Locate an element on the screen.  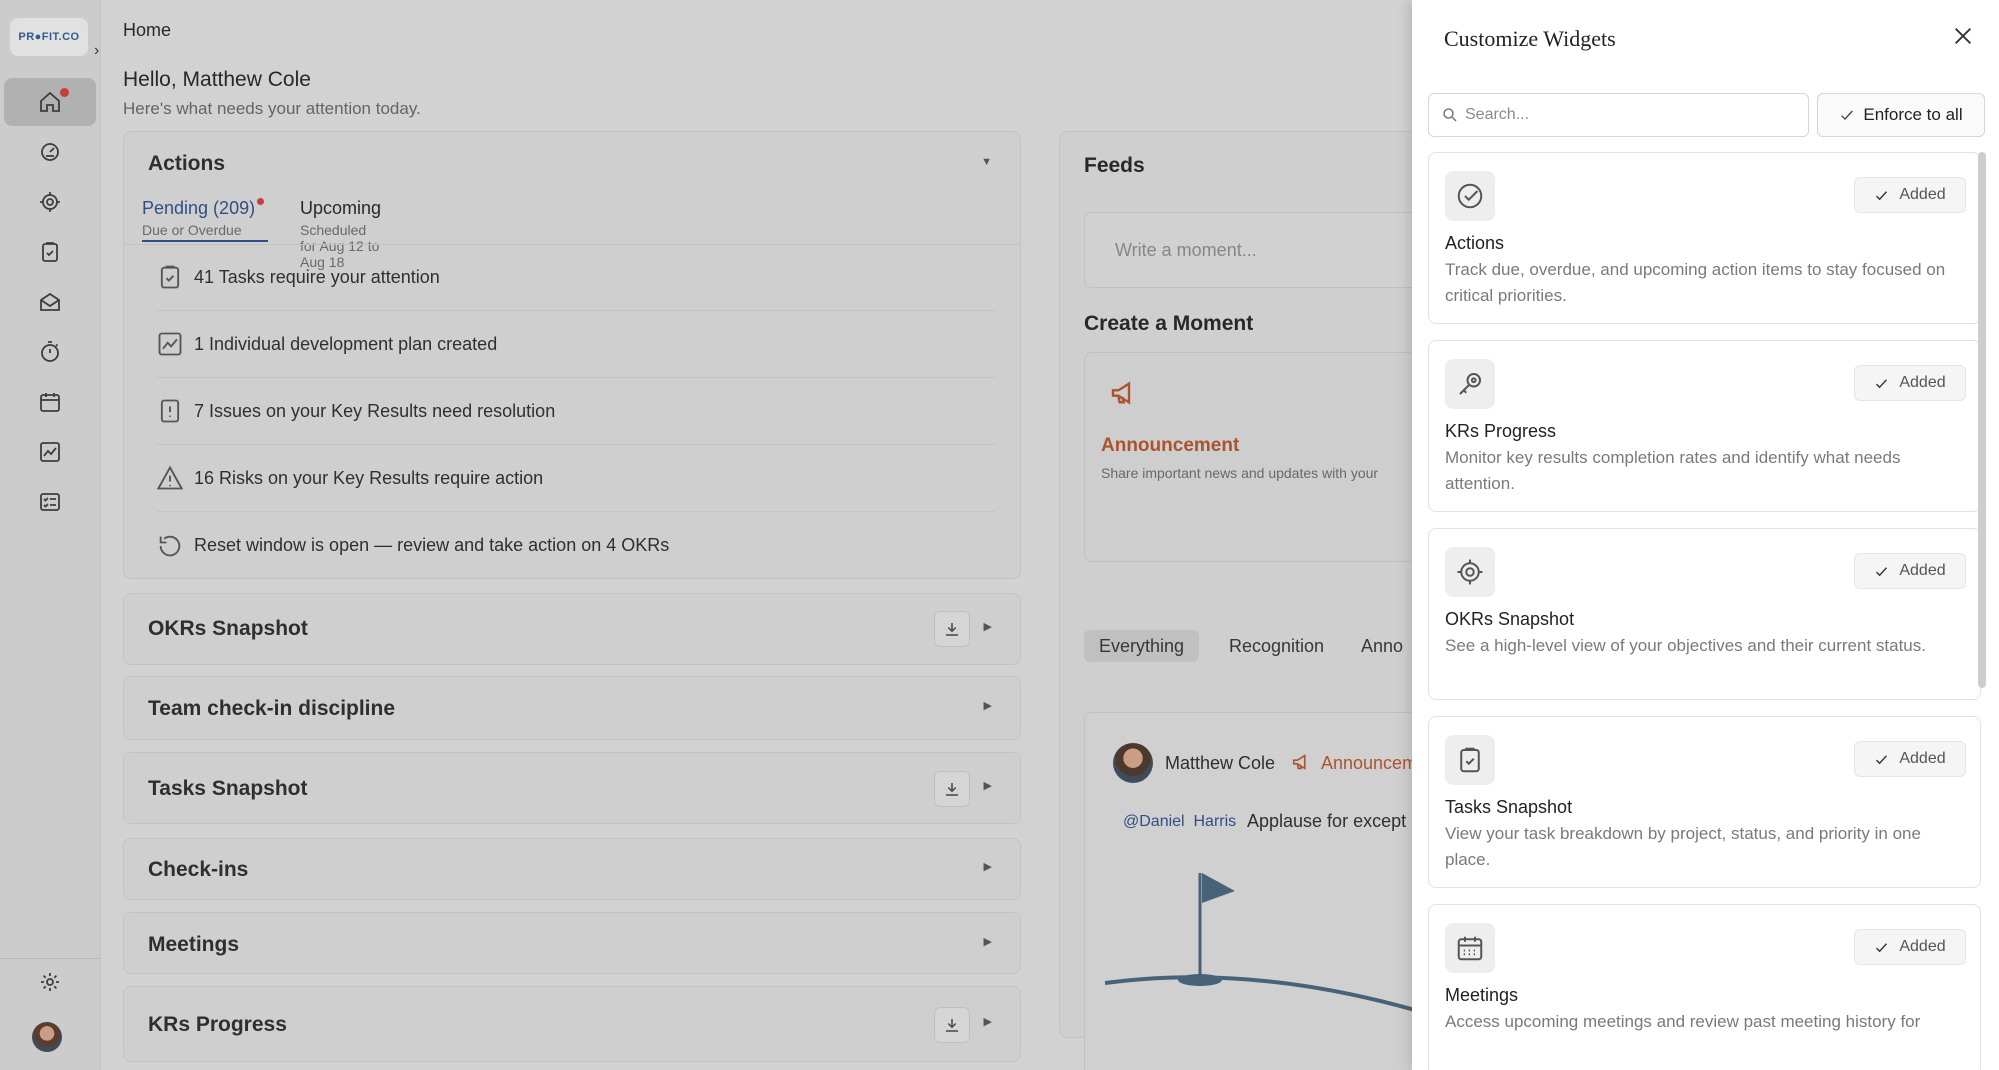
search-field is located at coordinates (1618, 115).